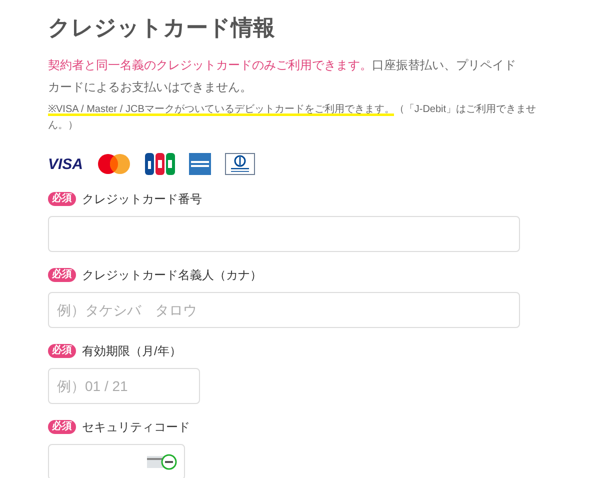 Image resolution: width=600 pixels, height=478 pixels. I want to click on field-label: クレジットカード番号, so click(142, 199).